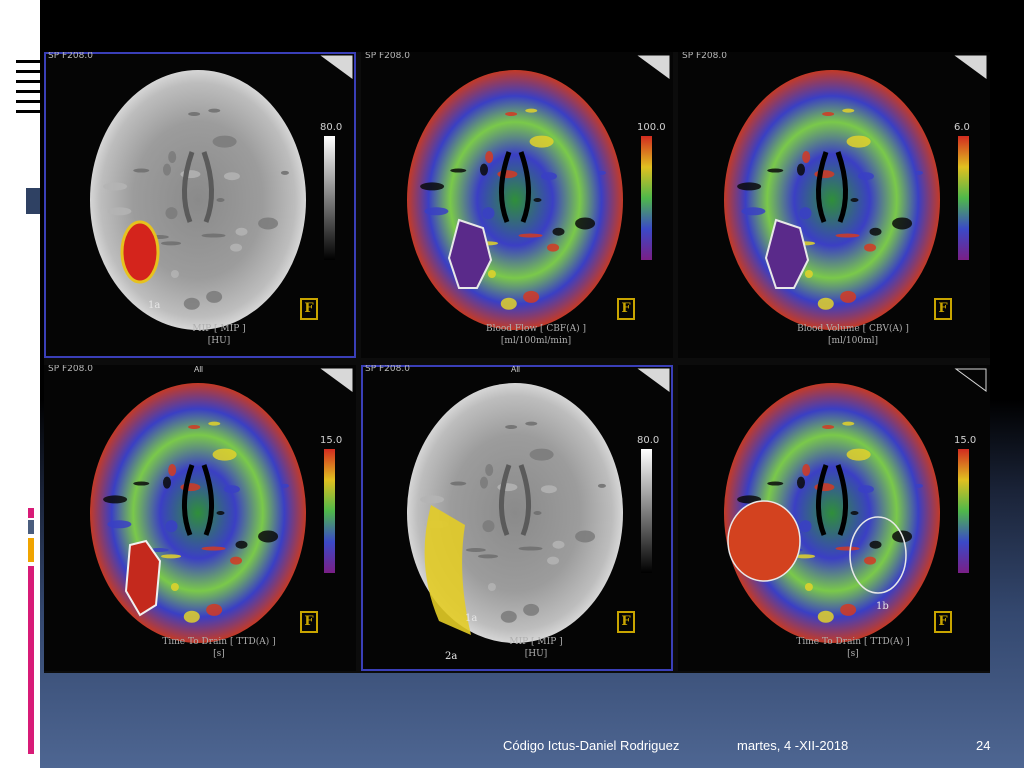 The width and height of the screenshot is (1024, 768). Describe the element at coordinates (853, 341) in the screenshot. I see `map-unit: [ml/100ml]` at that location.